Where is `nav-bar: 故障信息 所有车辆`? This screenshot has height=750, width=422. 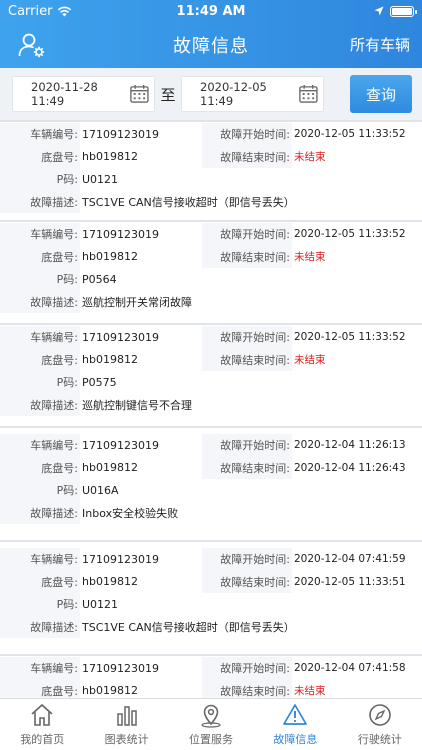
nav-bar: 故障信息 所有车辆 is located at coordinates (211, 45).